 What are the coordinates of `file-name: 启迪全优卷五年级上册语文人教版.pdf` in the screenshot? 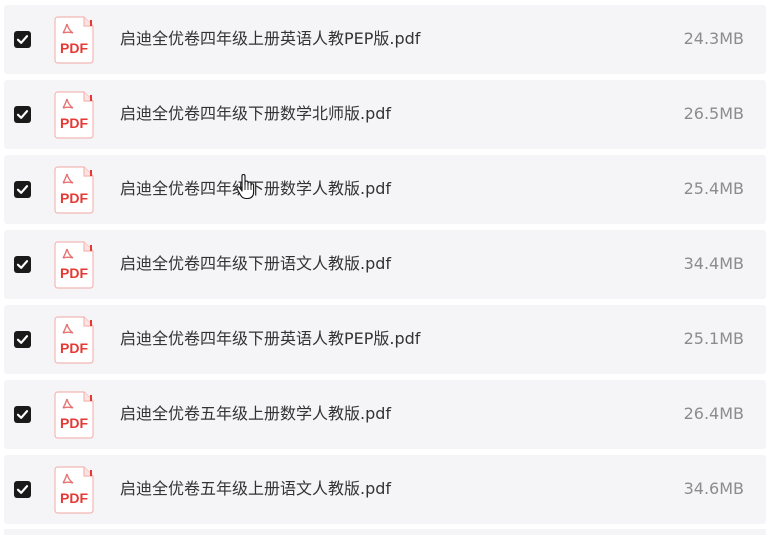 It's located at (256, 488).